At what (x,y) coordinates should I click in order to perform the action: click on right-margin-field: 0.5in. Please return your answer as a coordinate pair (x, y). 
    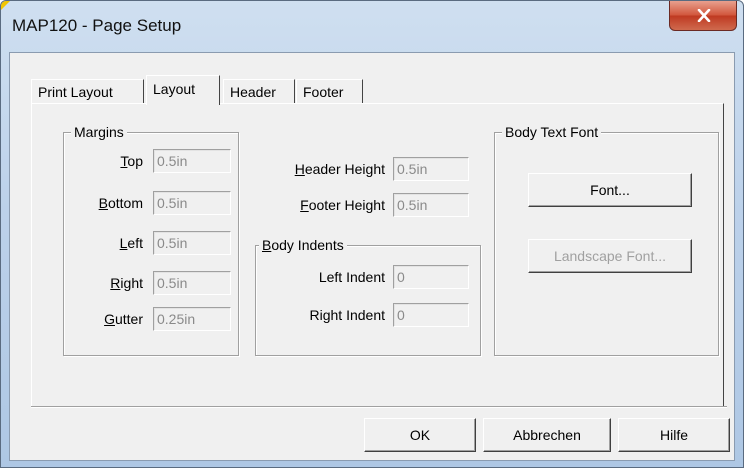
    Looking at the image, I should click on (192, 283).